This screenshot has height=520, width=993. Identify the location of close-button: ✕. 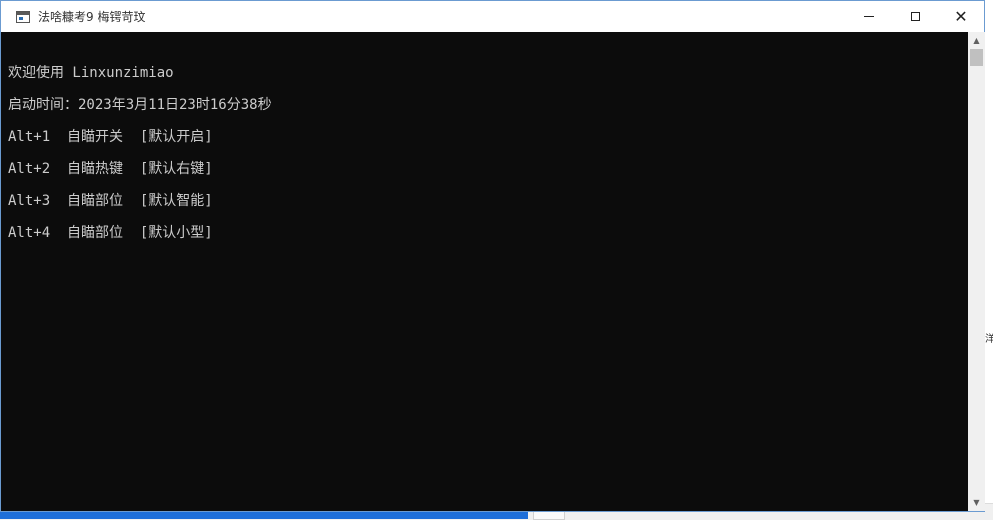
(961, 16).